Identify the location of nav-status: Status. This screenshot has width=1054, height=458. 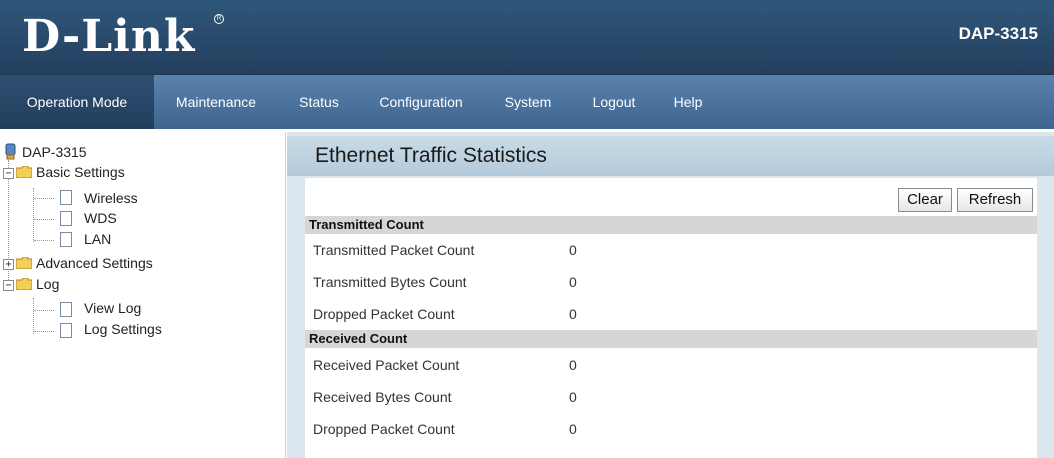
(319, 102).